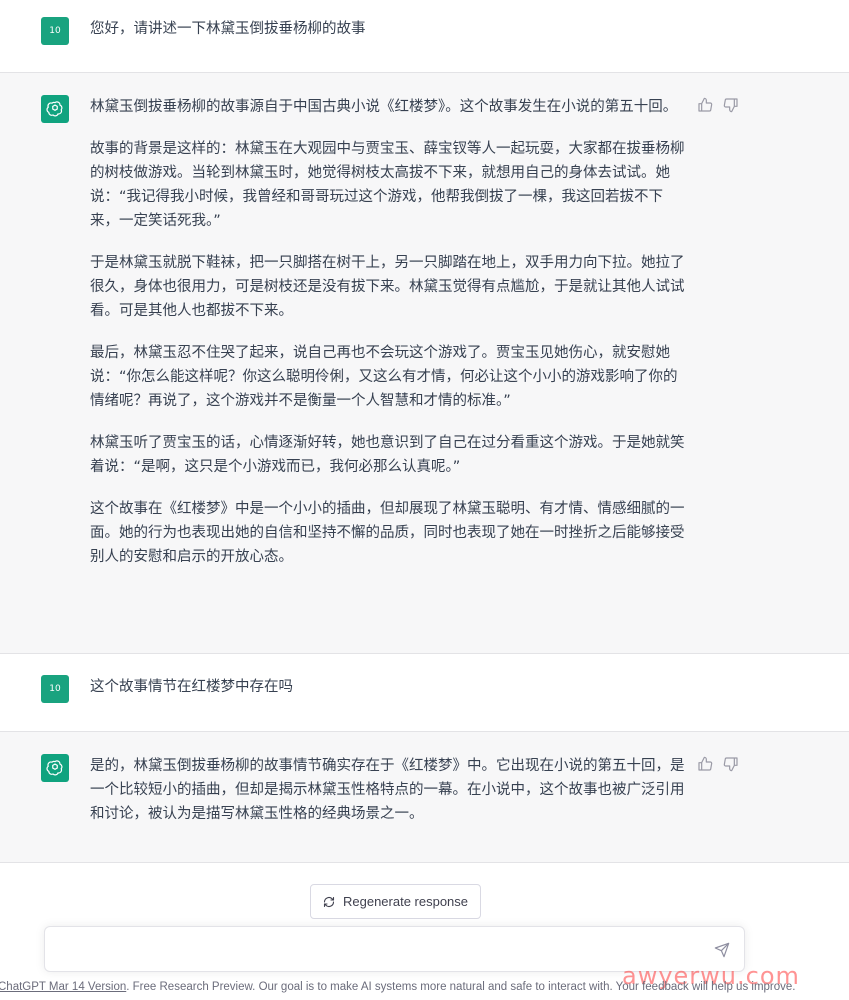 This screenshot has height=1000, width=849. Describe the element at coordinates (228, 29) in the screenshot. I see `user-message-text: 您好，请讲述一下林黛玉倒拔垂杨柳的故事` at that location.